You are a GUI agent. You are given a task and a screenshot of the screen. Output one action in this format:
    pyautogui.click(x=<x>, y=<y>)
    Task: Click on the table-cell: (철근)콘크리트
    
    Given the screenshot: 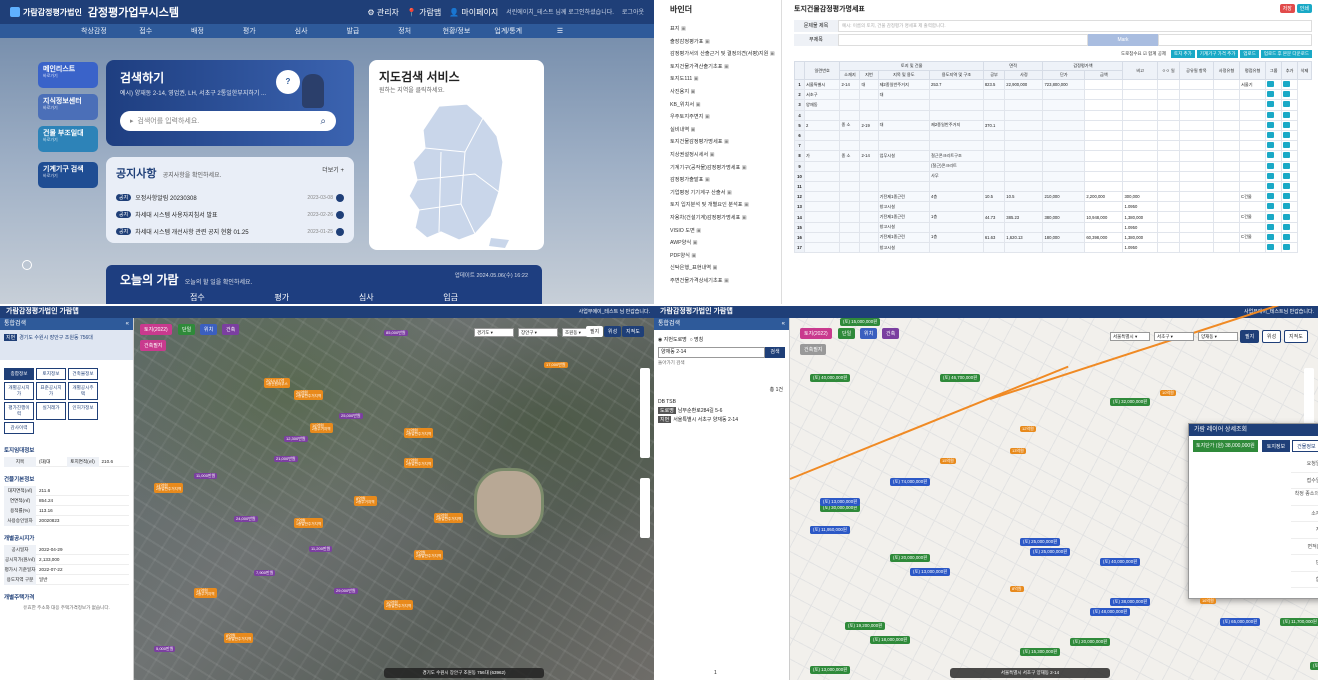 What is the action you would take?
    pyautogui.click(x=956, y=166)
    